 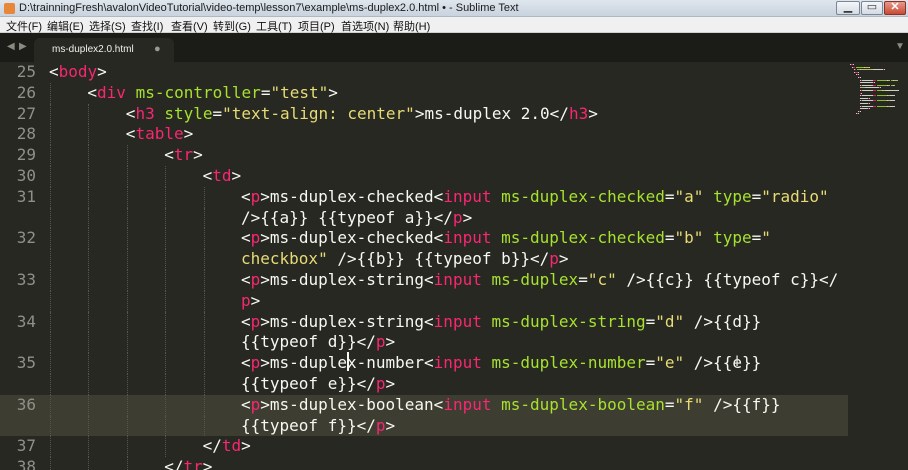 I want to click on maximize-button: ▭, so click(x=872, y=8).